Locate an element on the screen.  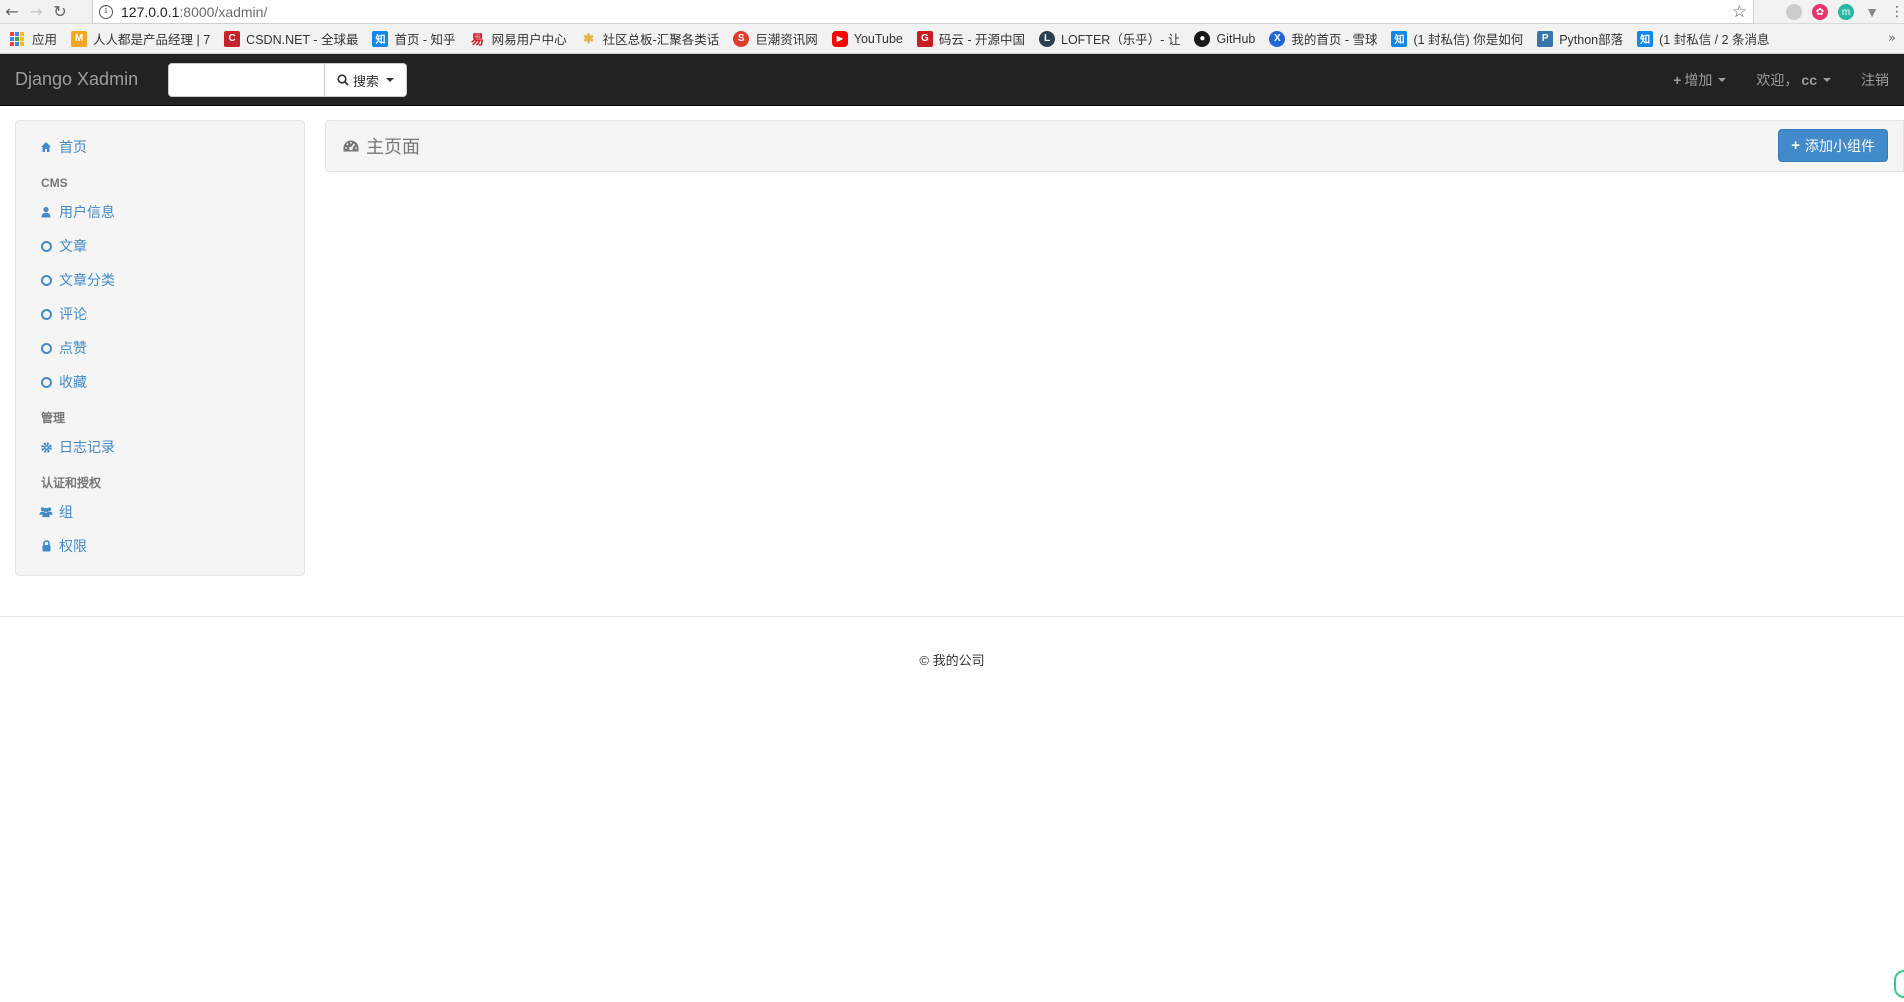
bookmark-item: ● GitHub is located at coordinates (1224, 38).